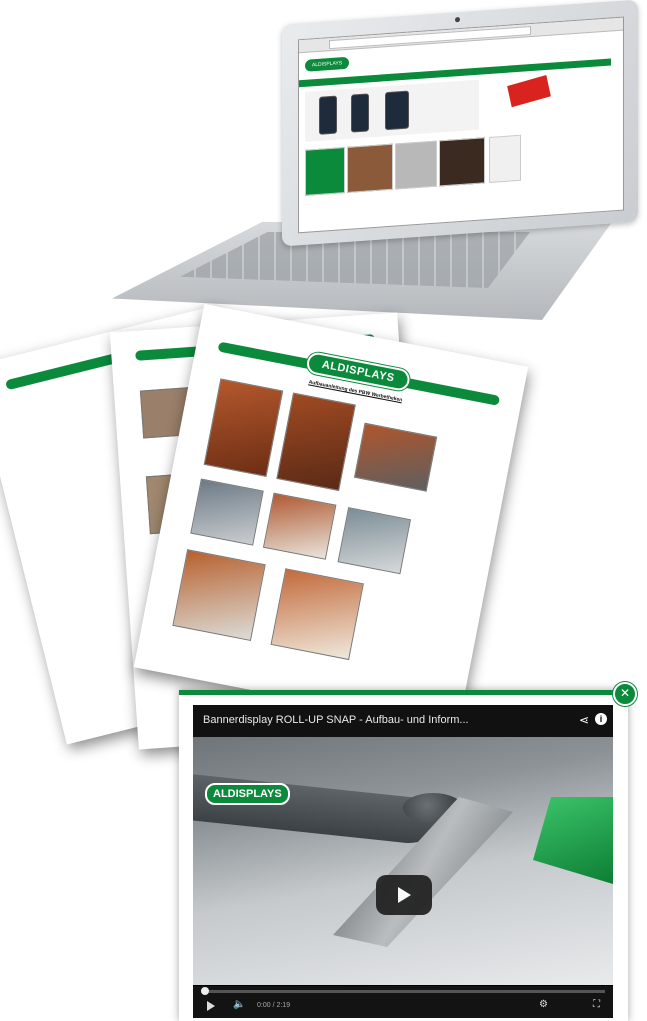 Image resolution: width=647 pixels, height=1021 pixels. Describe the element at coordinates (529, 91) in the screenshot. I see `offer-badge` at that location.